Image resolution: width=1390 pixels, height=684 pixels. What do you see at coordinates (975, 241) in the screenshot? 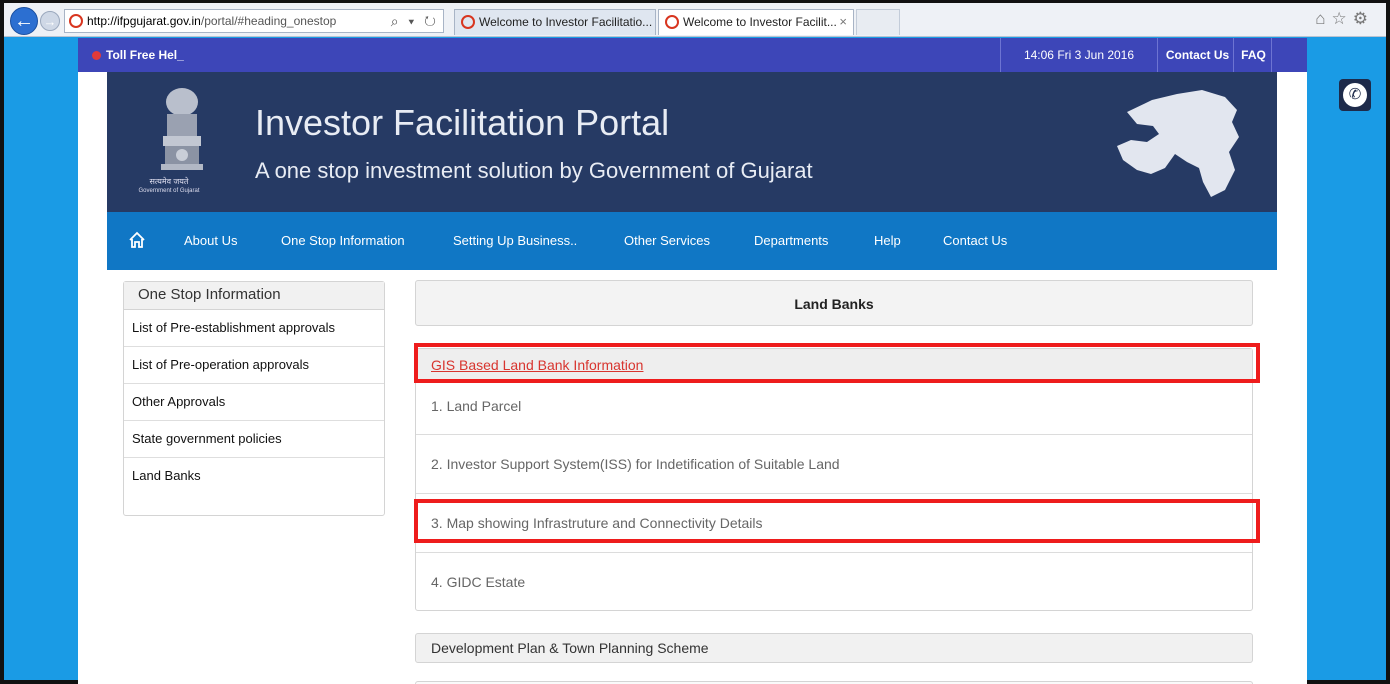
I see `menu-contact-us: Contact Us` at bounding box center [975, 241].